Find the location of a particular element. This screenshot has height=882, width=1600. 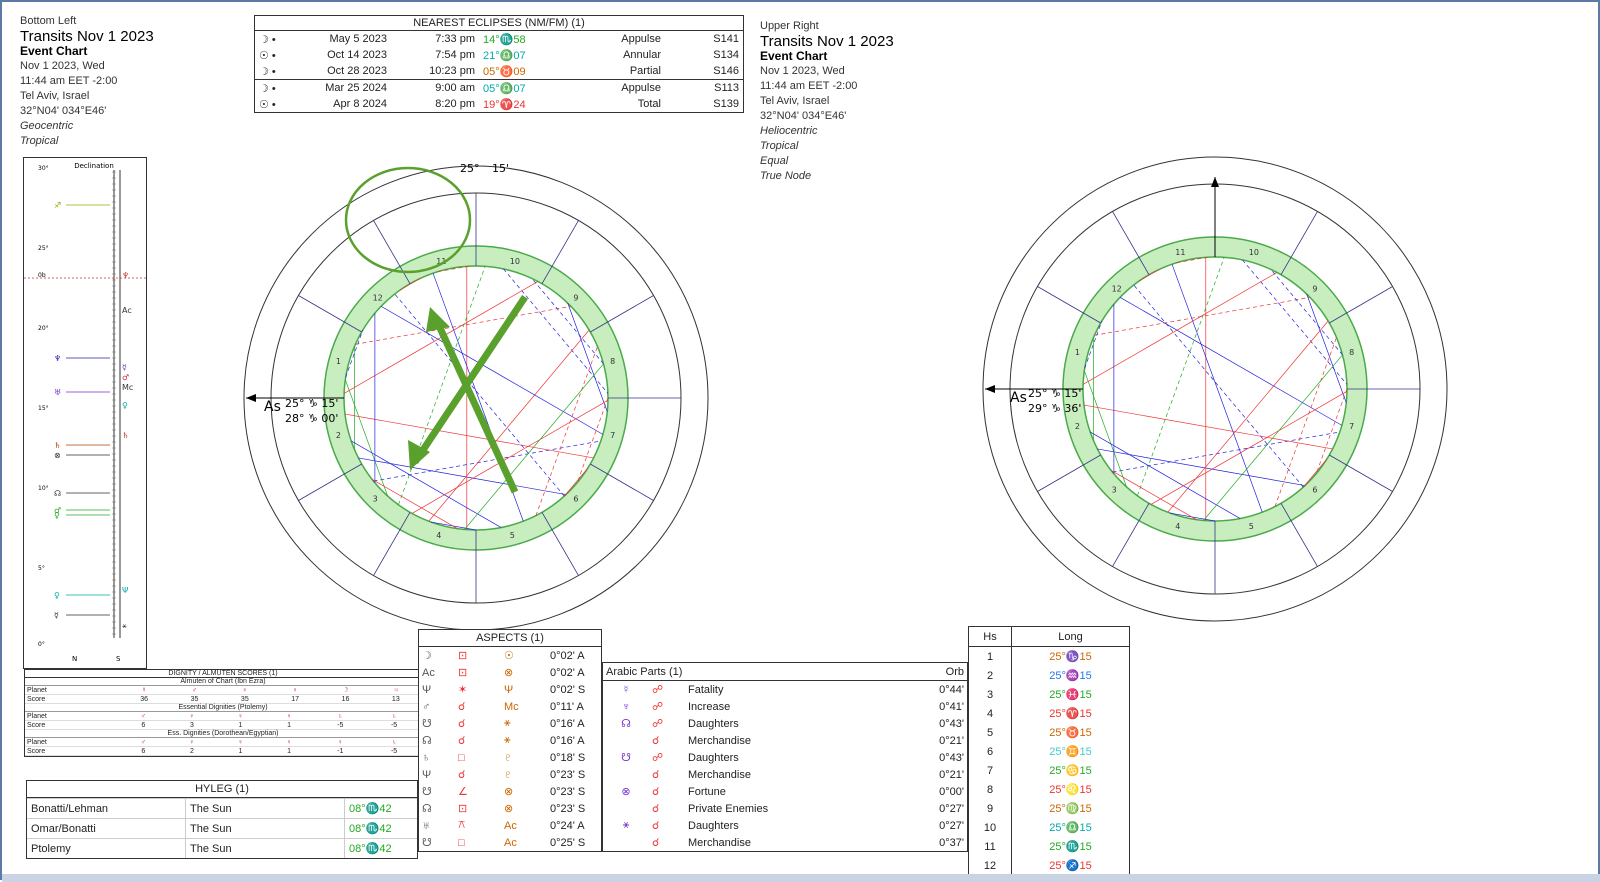

declination-glyph: ♂ is located at coordinates (125, 377).